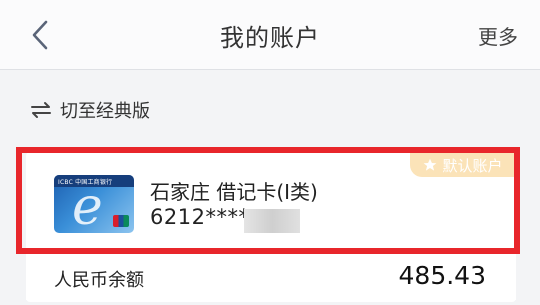 This screenshot has width=540, height=305. Describe the element at coordinates (200, 217) in the screenshot. I see `account-number: 6212****` at that location.